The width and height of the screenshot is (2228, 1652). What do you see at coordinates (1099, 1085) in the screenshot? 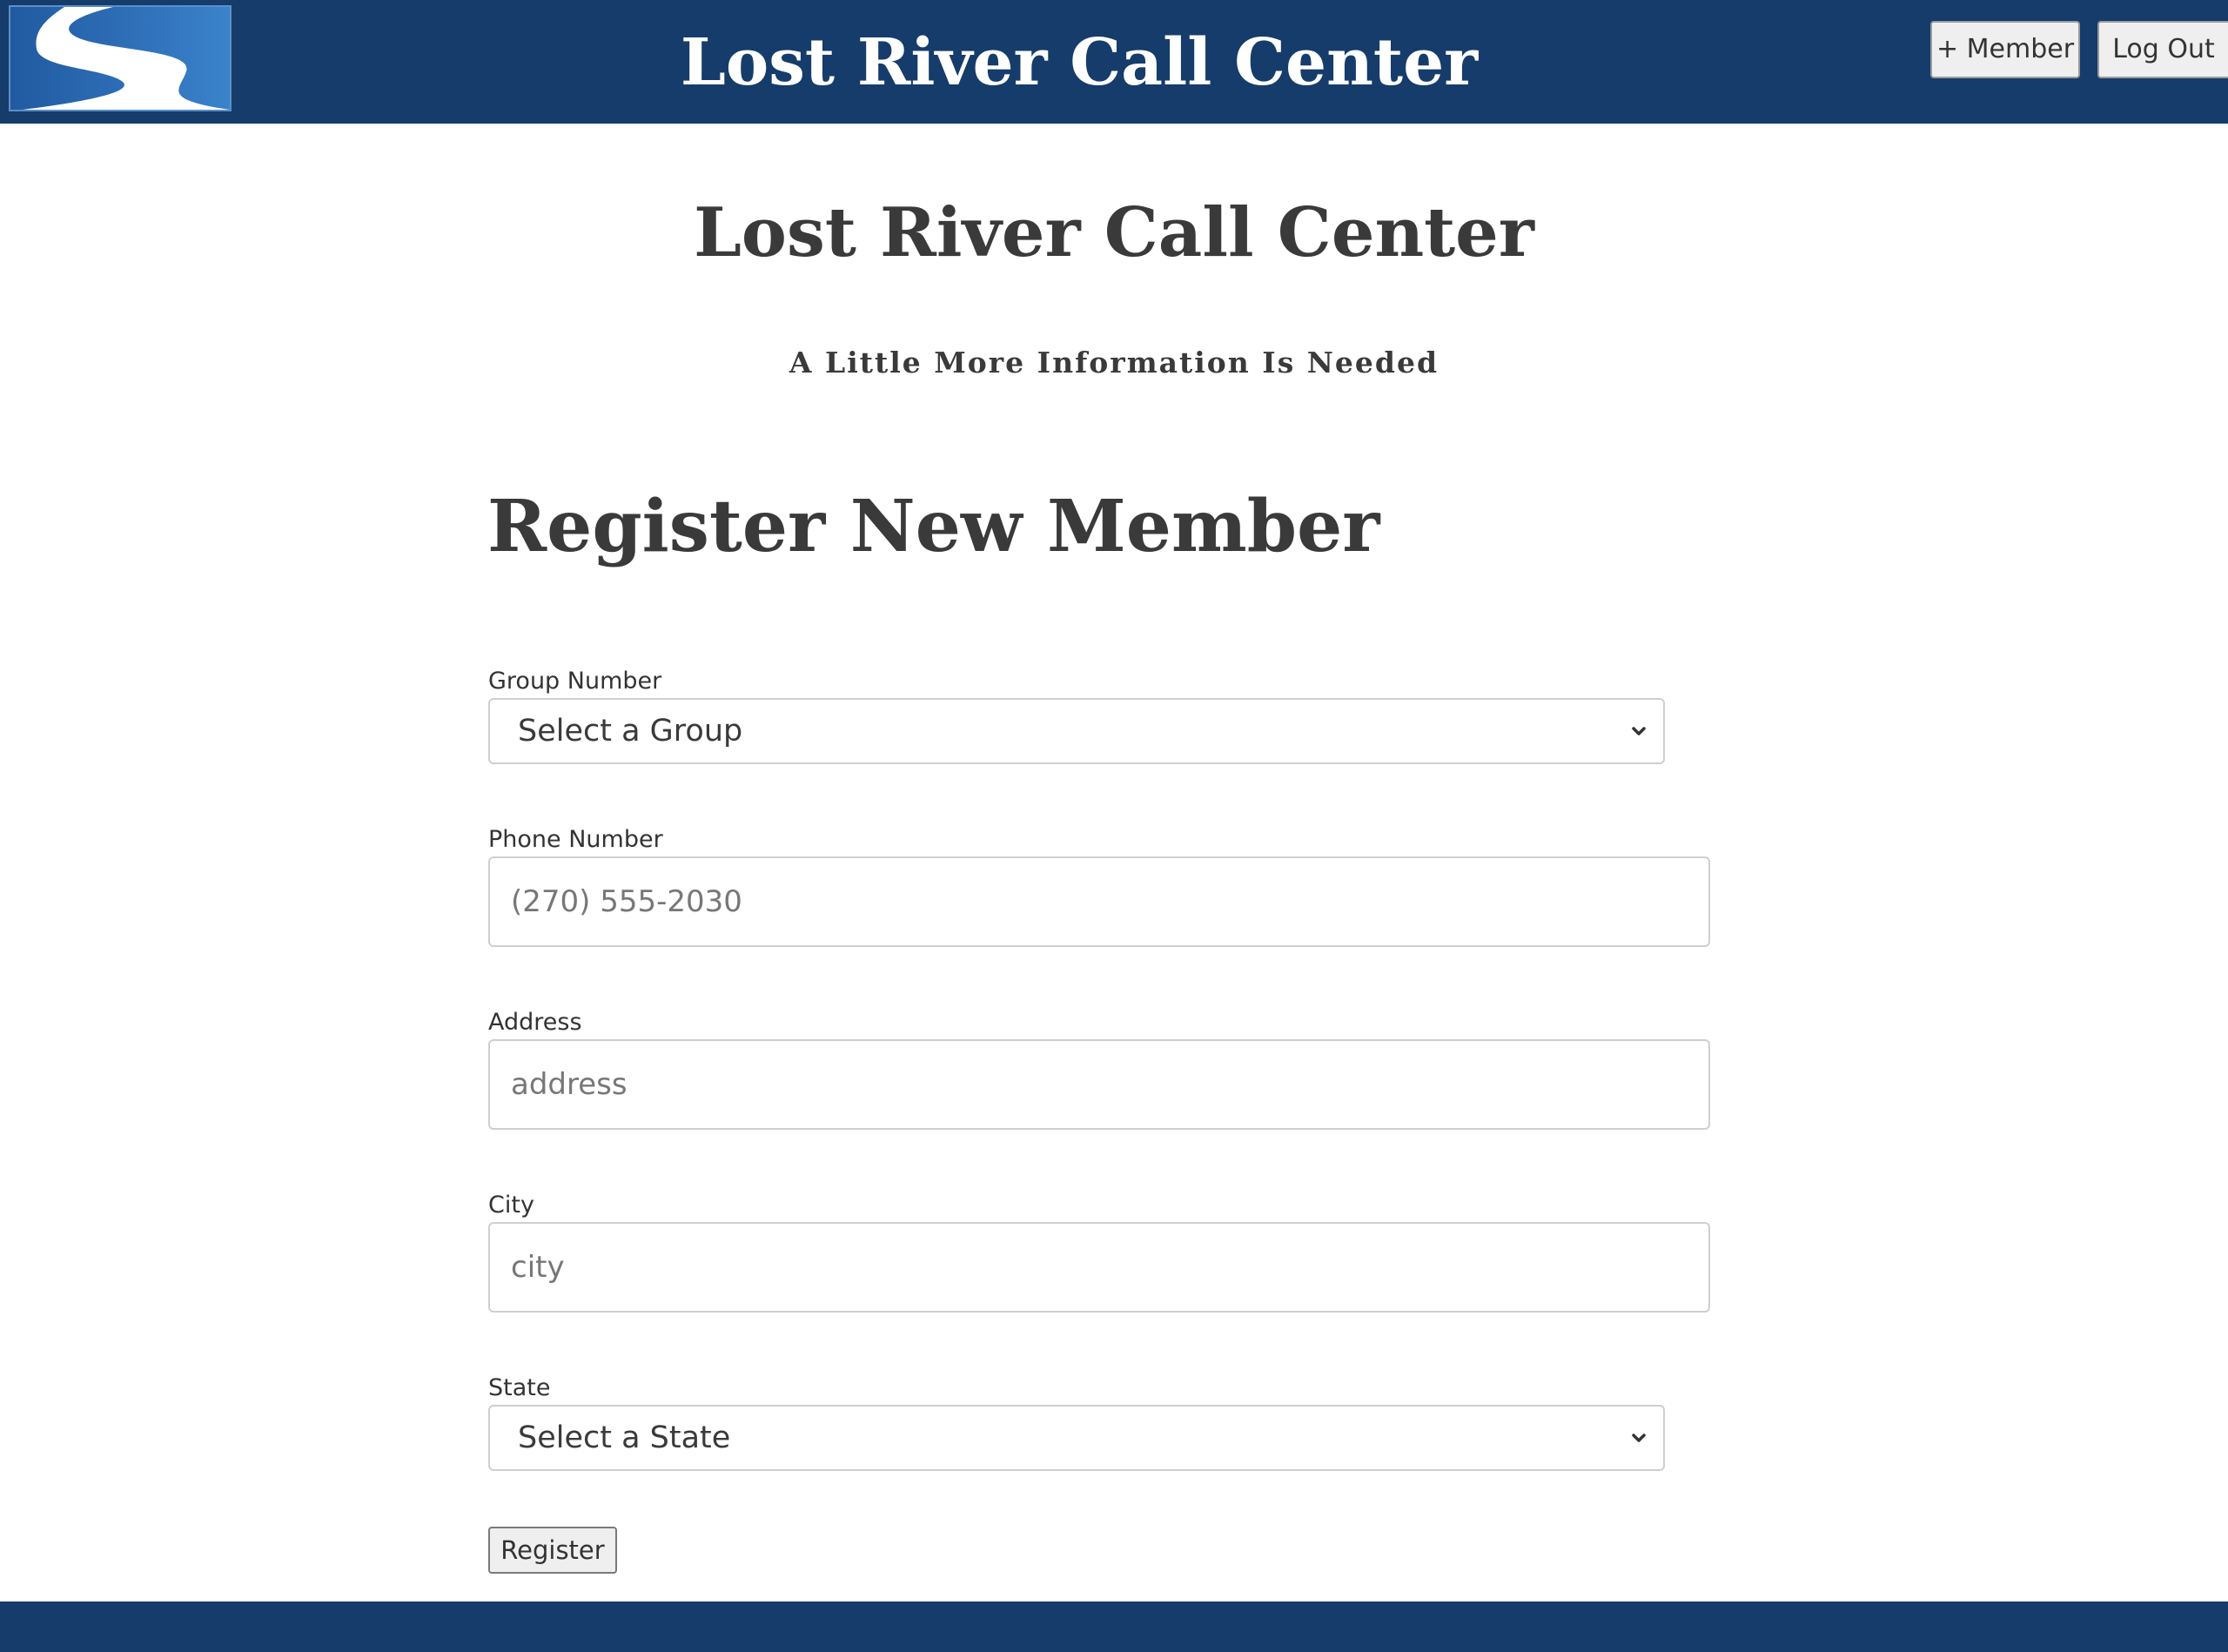
I see `address-input` at bounding box center [1099, 1085].